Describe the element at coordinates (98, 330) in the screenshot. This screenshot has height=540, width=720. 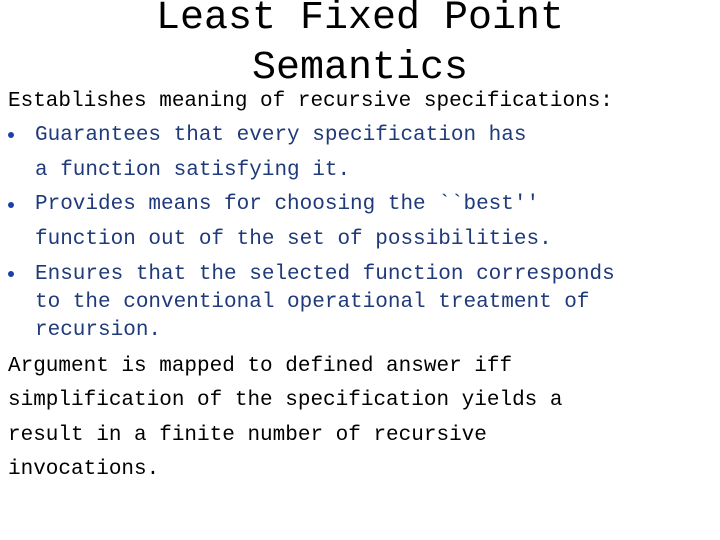
I see `bullet-text: recursion.` at that location.